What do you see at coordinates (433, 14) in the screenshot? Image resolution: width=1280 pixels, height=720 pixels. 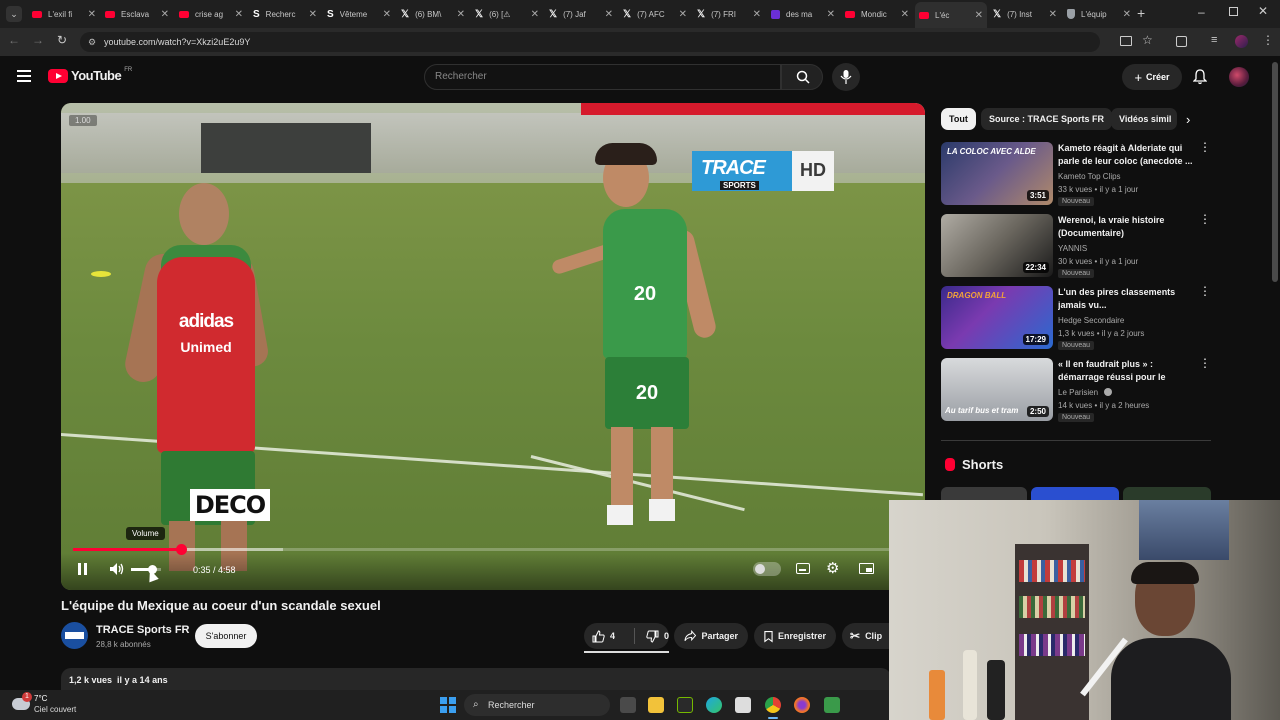 I see `browser-tab: 𝕏 (6) BM\ ✕` at bounding box center [433, 14].